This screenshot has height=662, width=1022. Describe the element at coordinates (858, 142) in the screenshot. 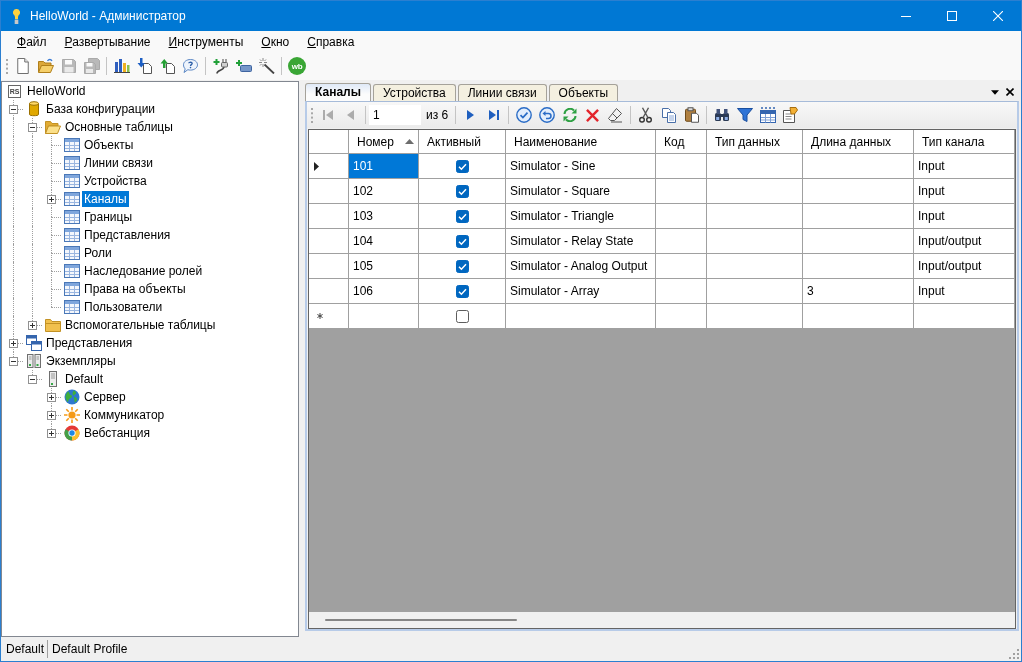

I see `column-header: Длина данных` at that location.